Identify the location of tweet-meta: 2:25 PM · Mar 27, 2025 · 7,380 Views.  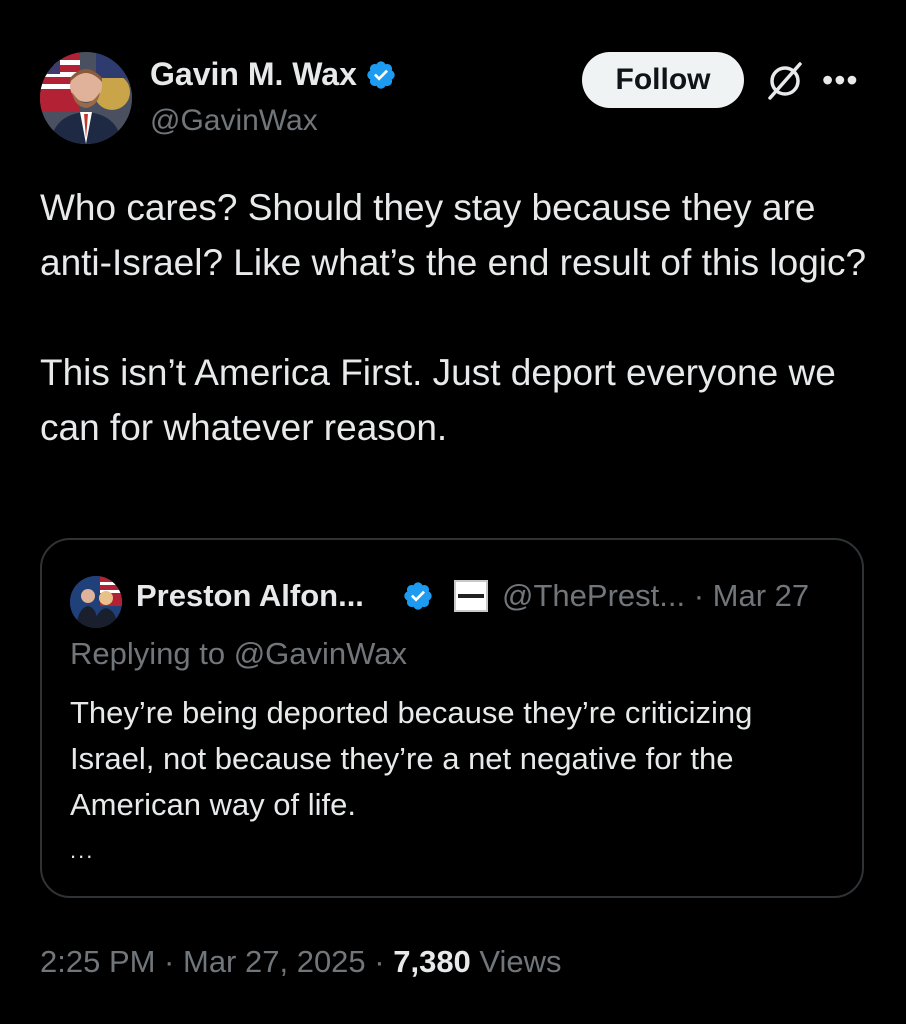
(301, 962).